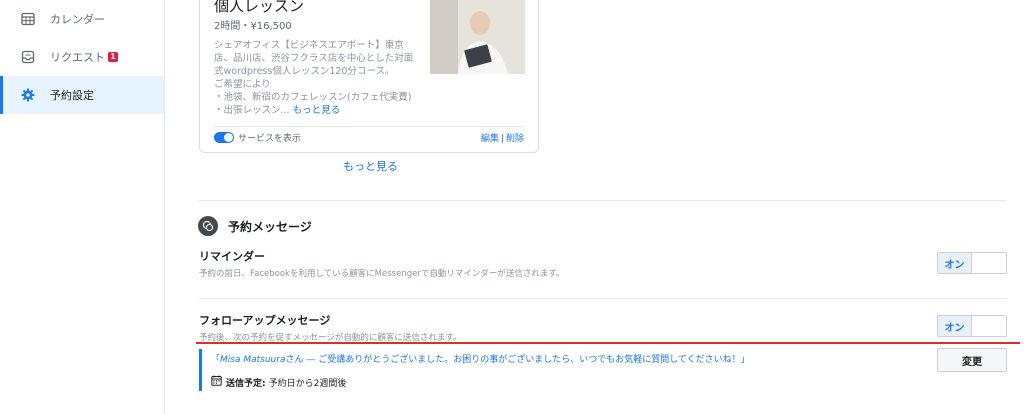 The height and width of the screenshot is (414, 1024). What do you see at coordinates (113, 57) in the screenshot?
I see `notification-badge: 1` at bounding box center [113, 57].